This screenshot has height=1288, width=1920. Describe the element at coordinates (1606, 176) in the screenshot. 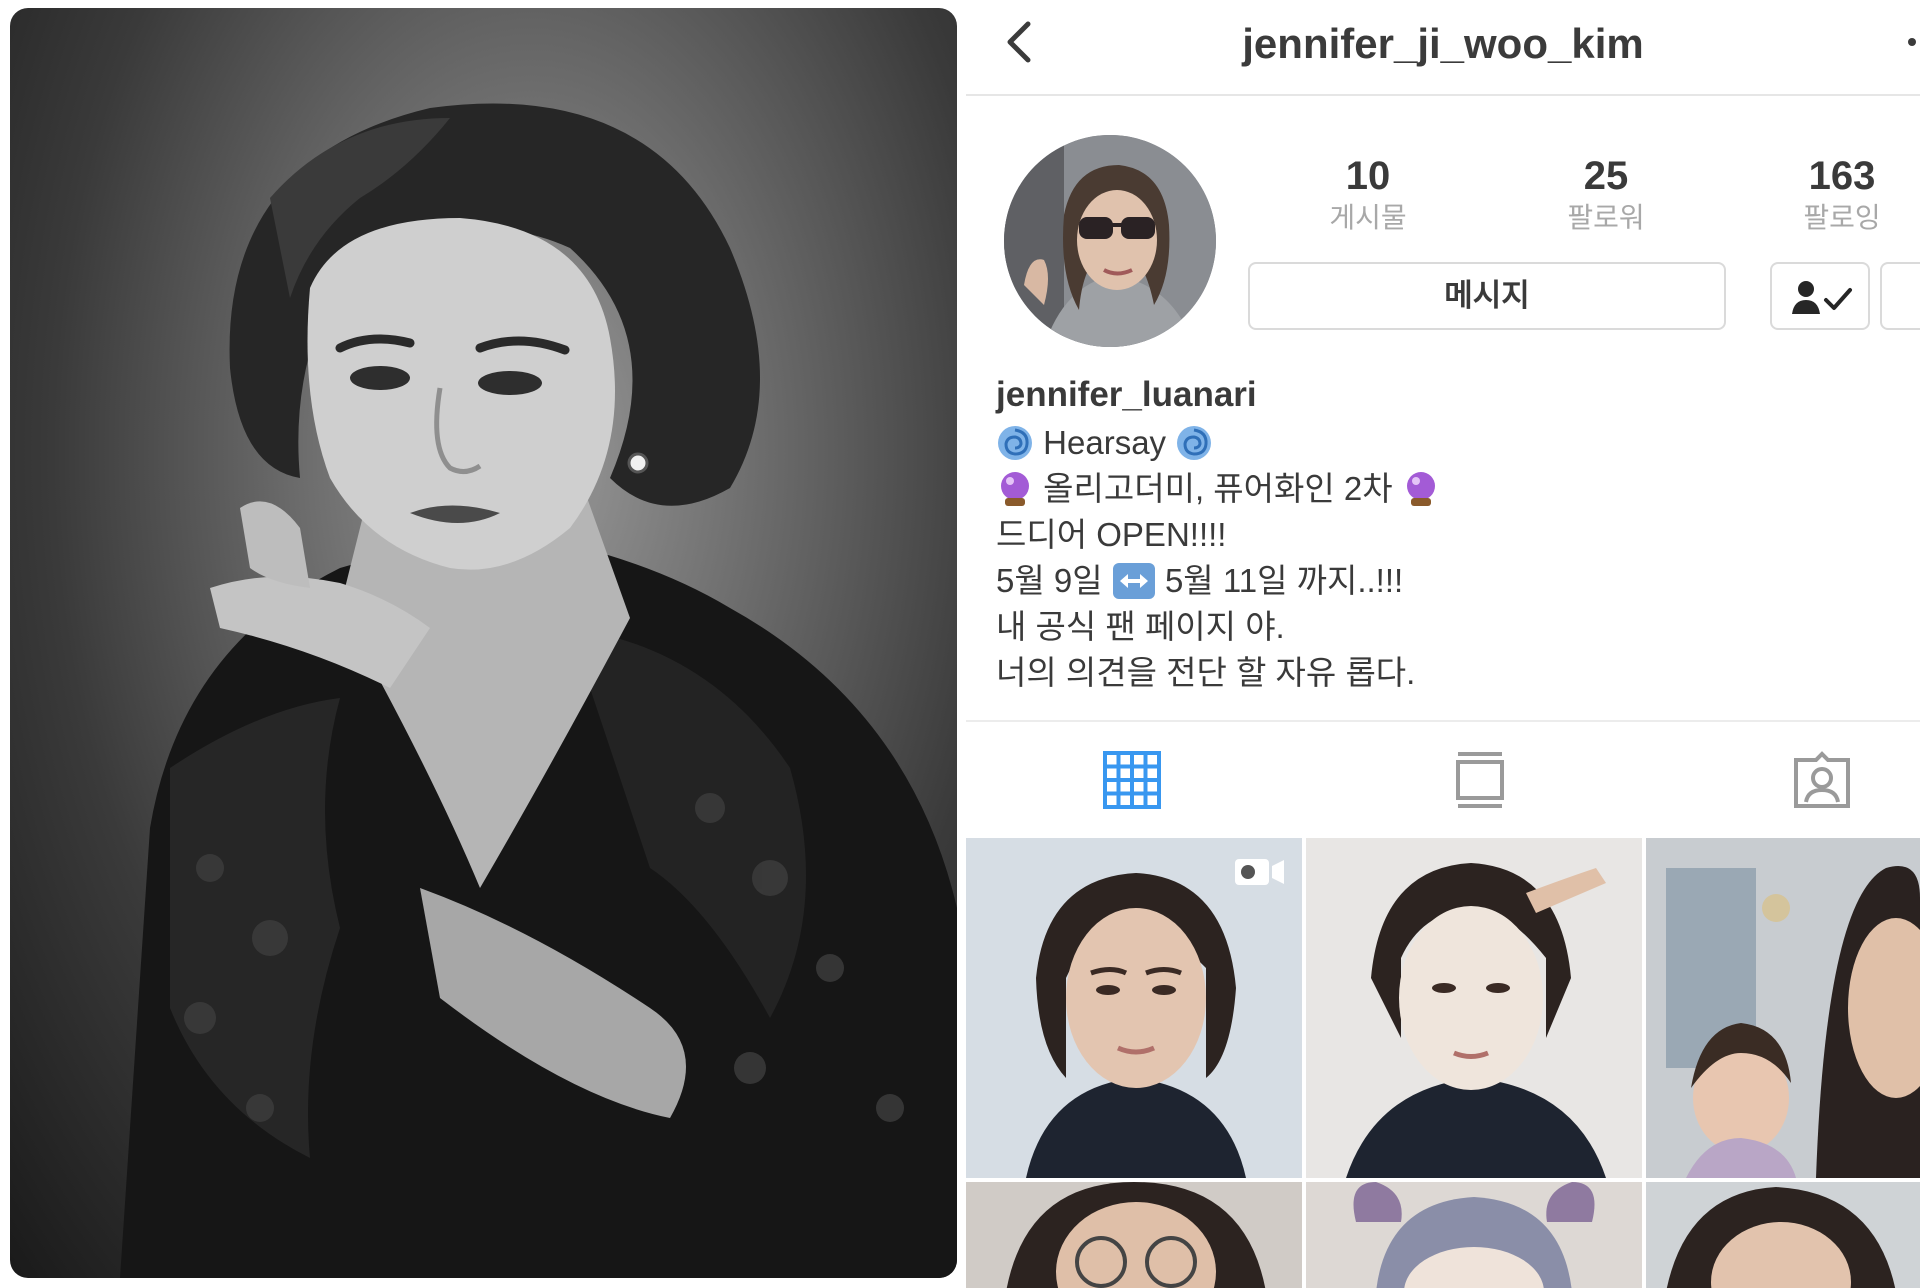

I see `stat-followers-count: 25` at that location.